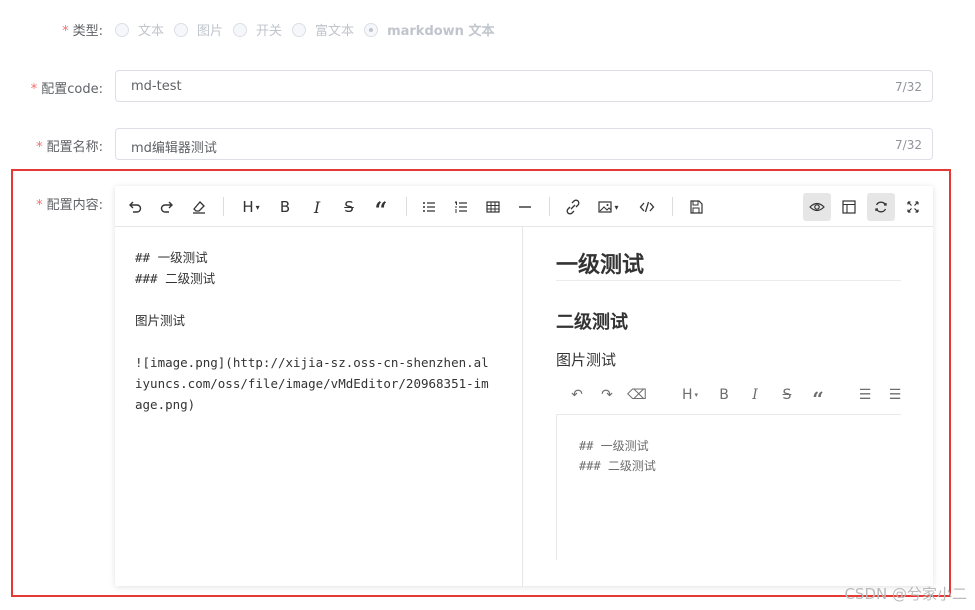 Image resolution: width=975 pixels, height=610 pixels. I want to click on image-text-line: ### 二级测试, so click(617, 466).